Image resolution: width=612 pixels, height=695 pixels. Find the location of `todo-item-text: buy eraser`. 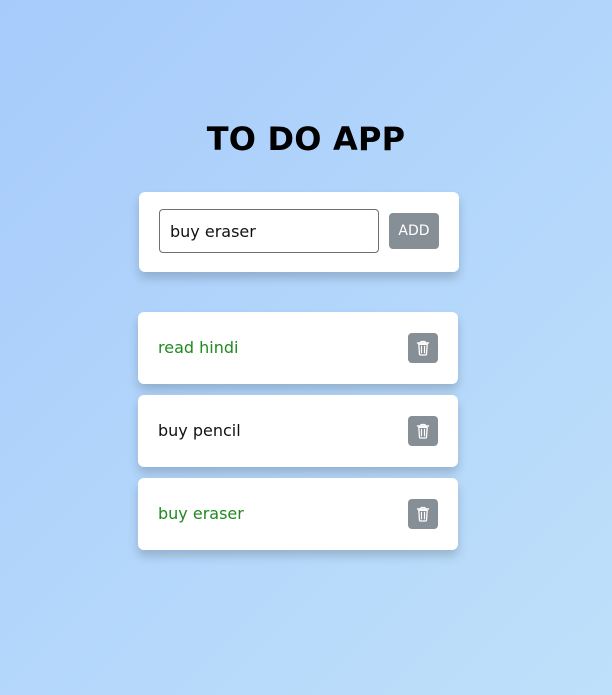

todo-item-text: buy eraser is located at coordinates (201, 514).